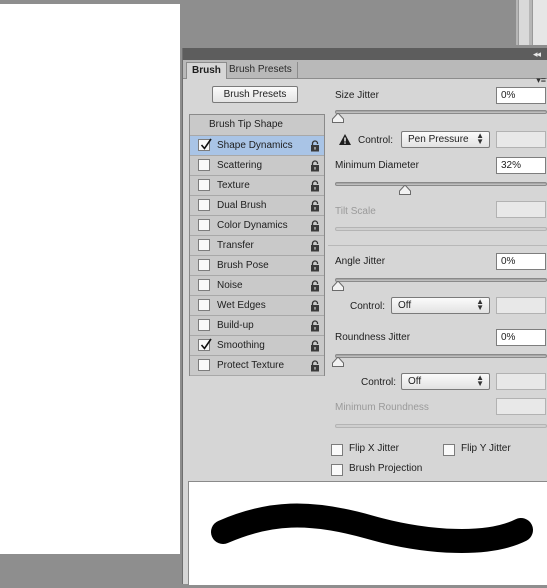  Describe the element at coordinates (521, 95) in the screenshot. I see `size-jitter-field: 0%` at that location.